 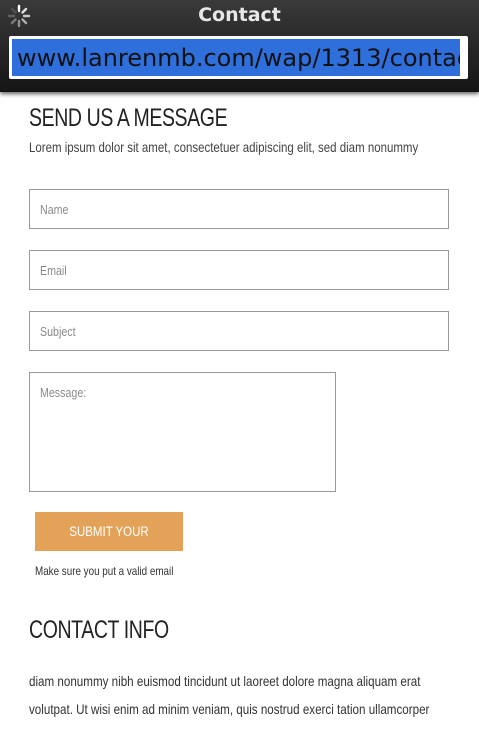 What do you see at coordinates (53, 270) in the screenshot?
I see `email-placeholder: Email` at bounding box center [53, 270].